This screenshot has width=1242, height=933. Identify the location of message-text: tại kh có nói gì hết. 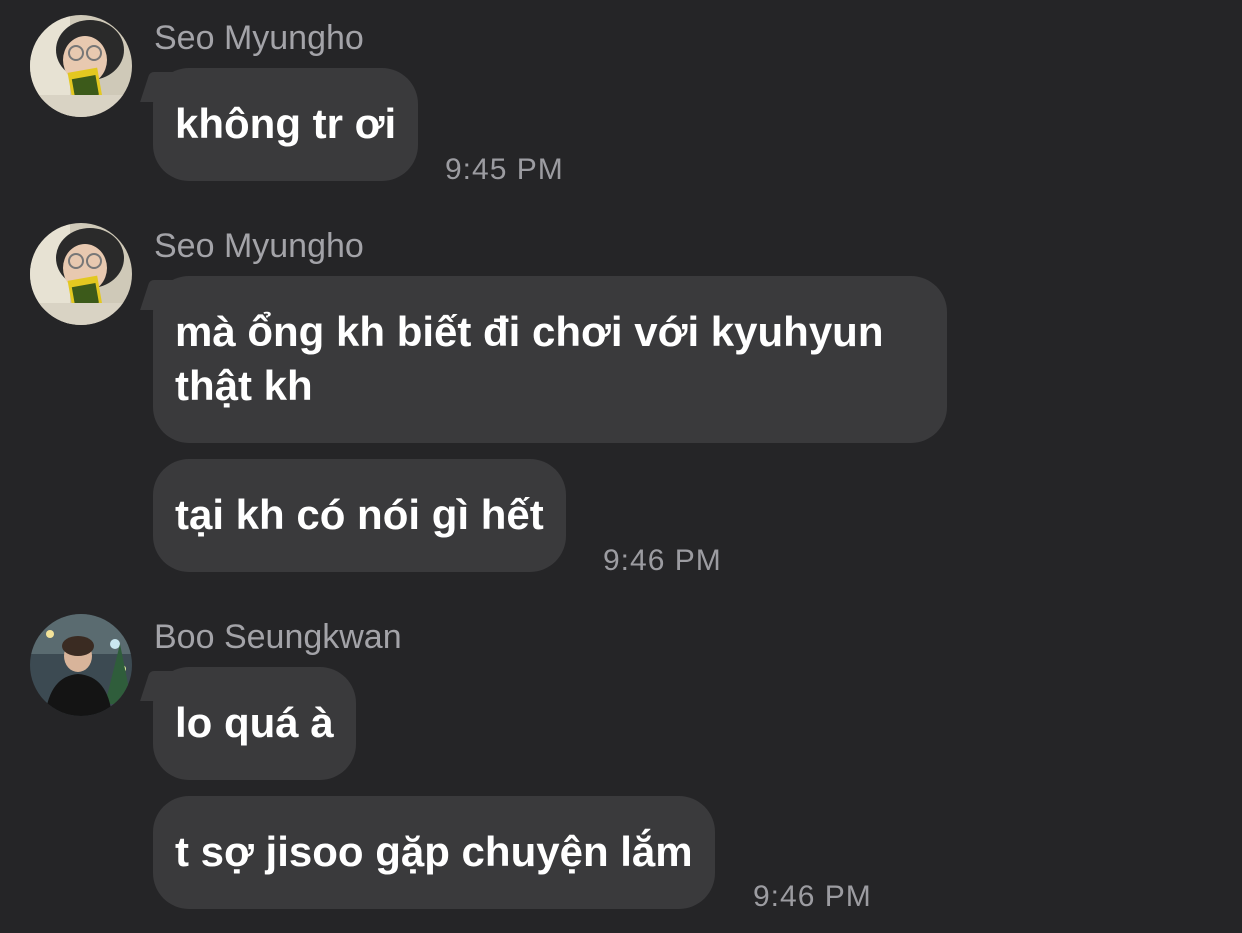
(359, 514).